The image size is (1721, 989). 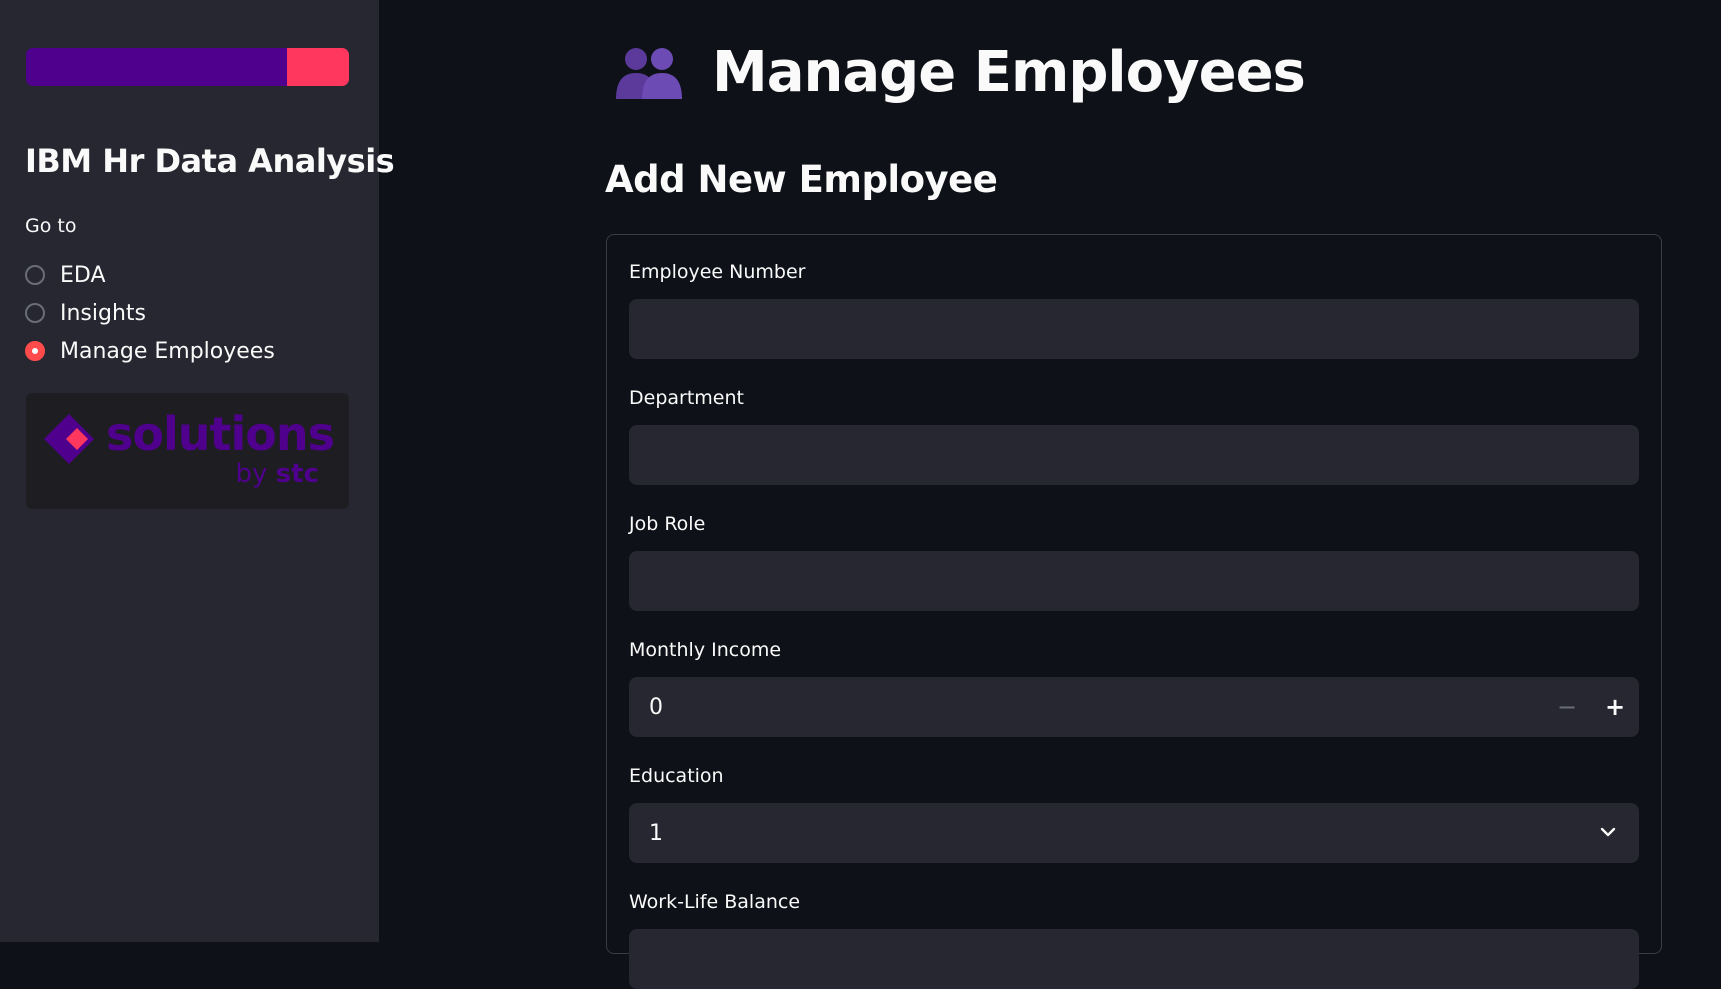 What do you see at coordinates (51, 226) in the screenshot?
I see `navigation-label: Go to` at bounding box center [51, 226].